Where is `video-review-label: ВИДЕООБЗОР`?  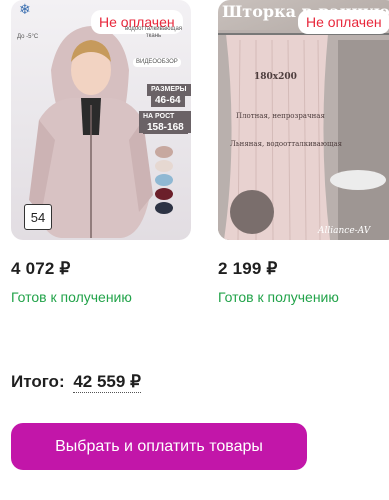 video-review-label: ВИДЕООБЗОР is located at coordinates (157, 62).